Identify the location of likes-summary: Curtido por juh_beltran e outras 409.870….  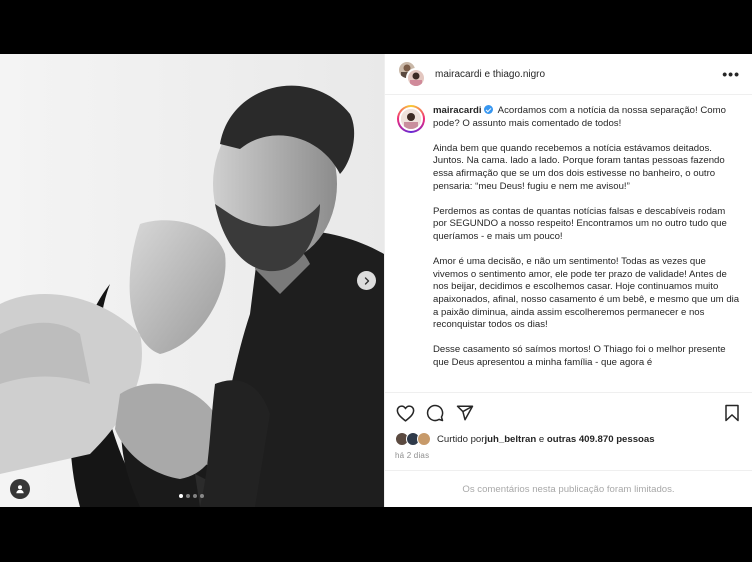
(568, 439).